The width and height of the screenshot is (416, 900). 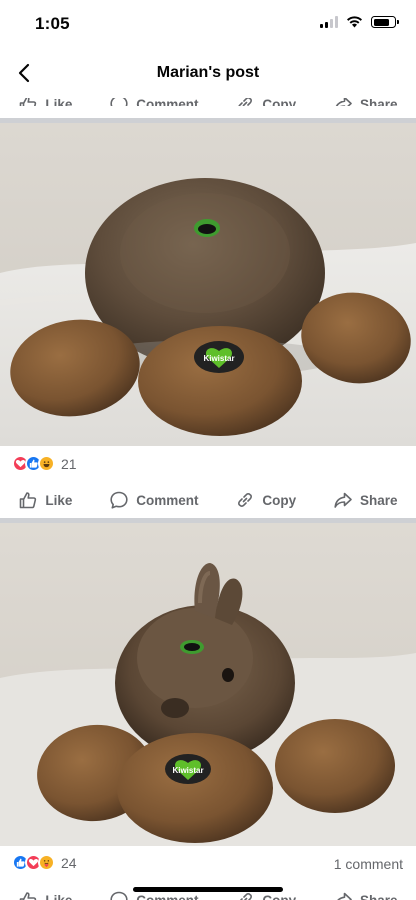 I want to click on comment-button: Comment, so click(x=154, y=500).